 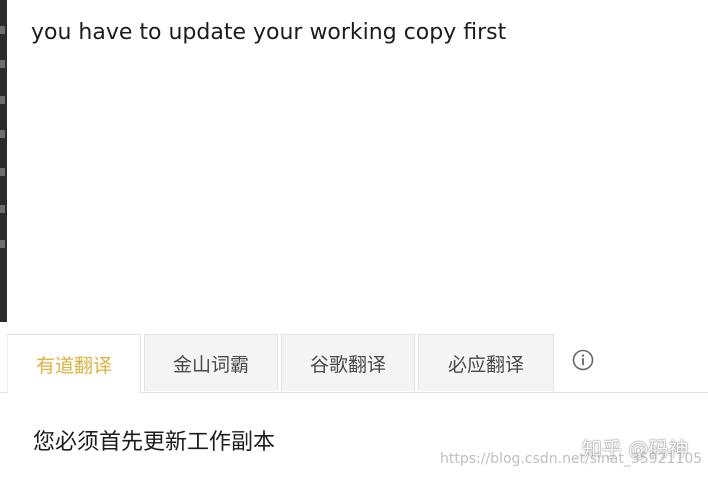 I want to click on translator-tab-bar: 有道翻译 金山词霸 谷歌翻译 必应翻译, so click(x=354, y=362).